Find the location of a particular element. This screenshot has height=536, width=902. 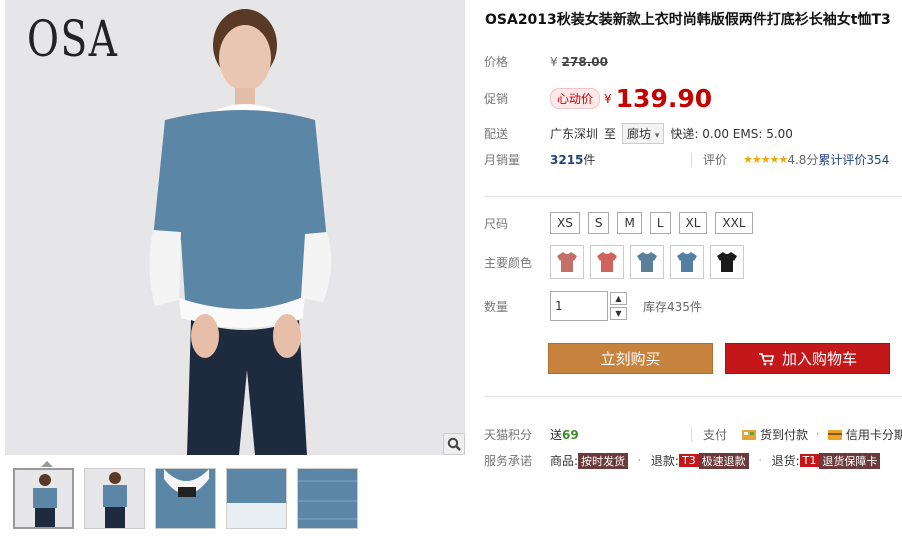

promo-label: 促销 is located at coordinates (496, 99).